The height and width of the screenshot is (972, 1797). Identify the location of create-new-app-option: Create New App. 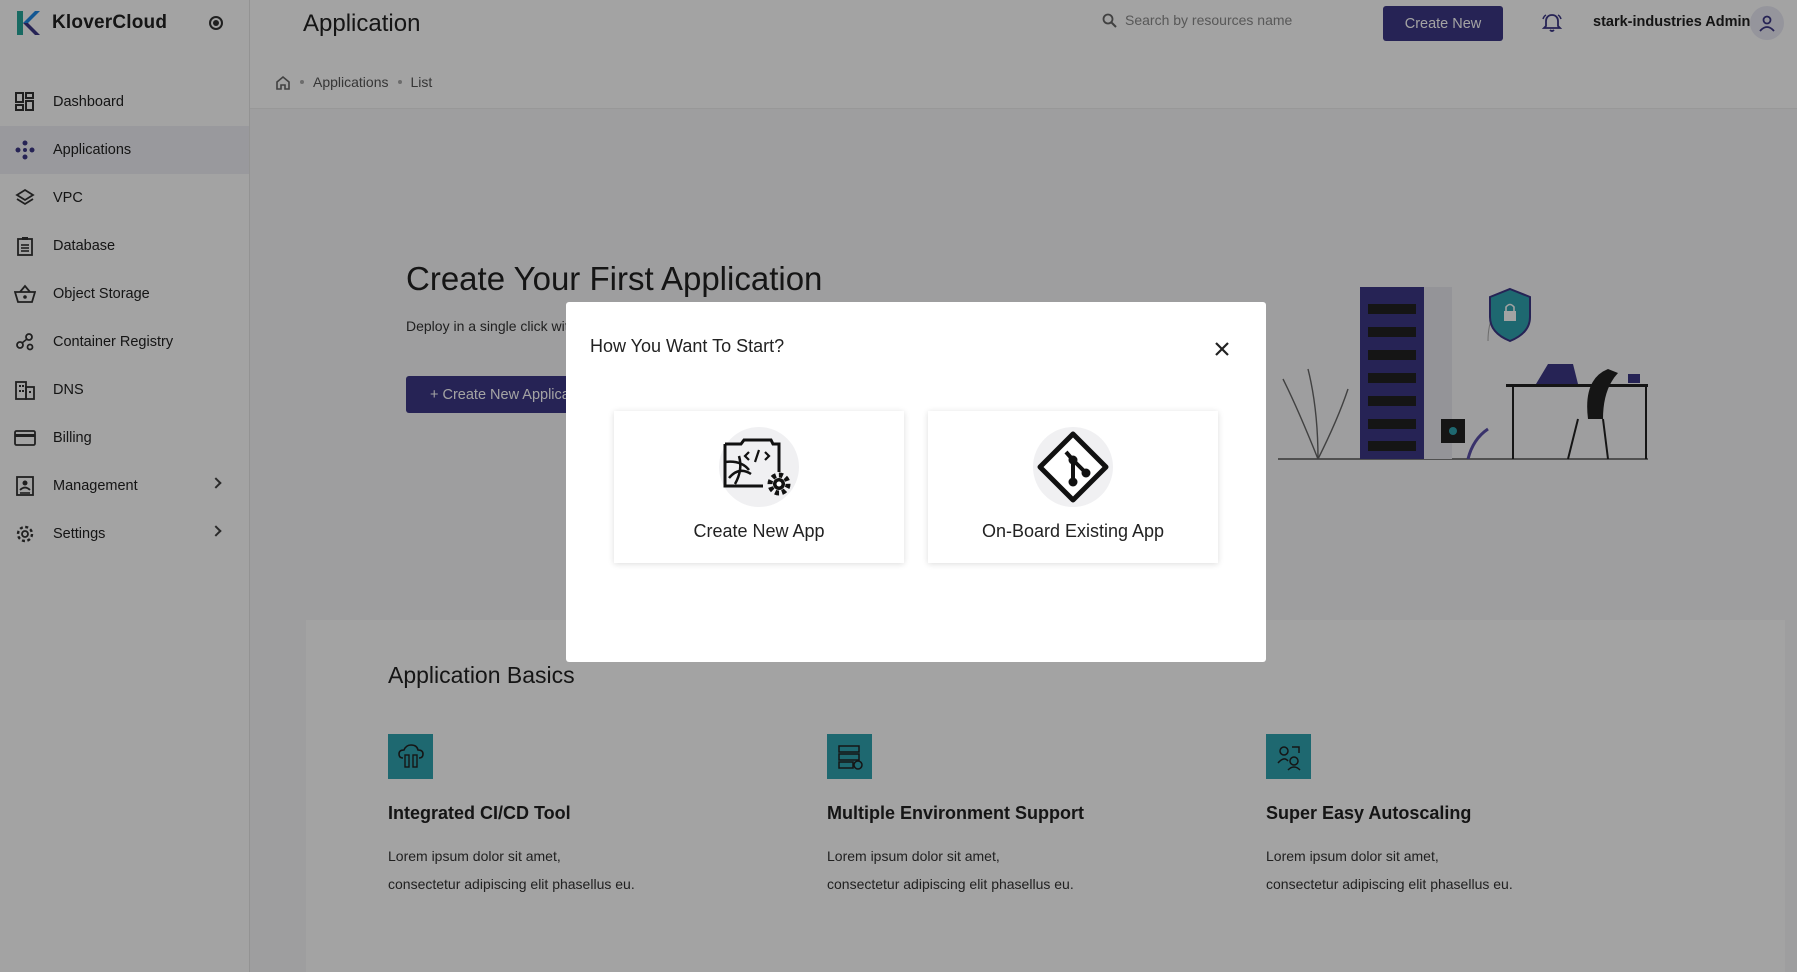
(759, 487).